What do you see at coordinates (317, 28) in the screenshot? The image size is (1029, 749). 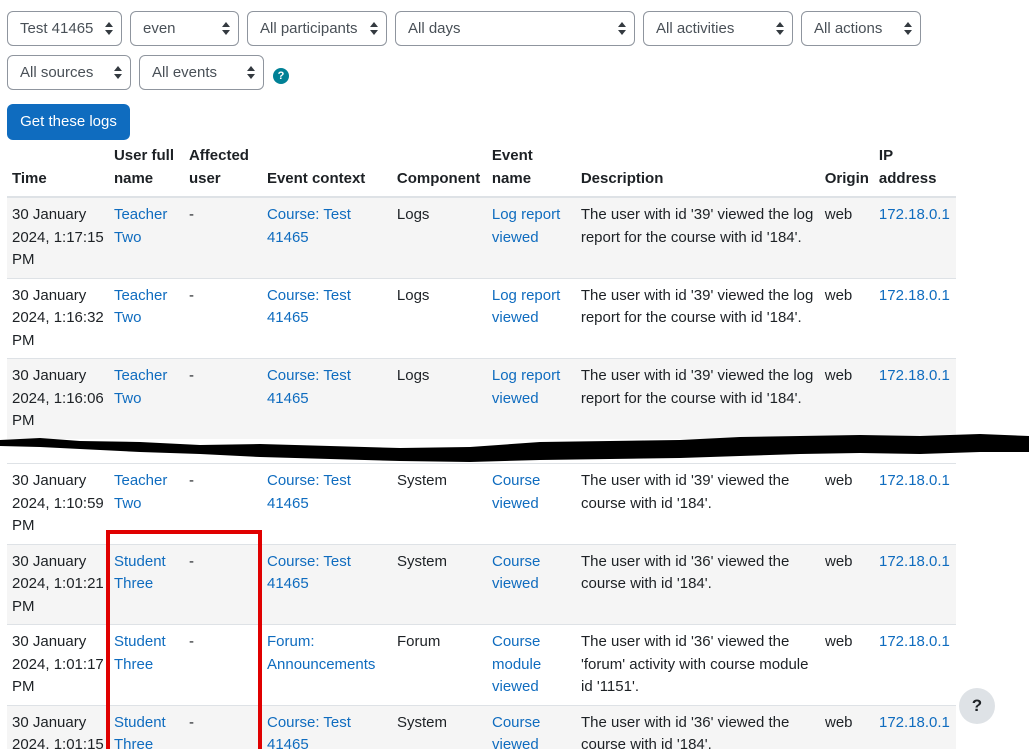 I see `participants-select: All participants` at bounding box center [317, 28].